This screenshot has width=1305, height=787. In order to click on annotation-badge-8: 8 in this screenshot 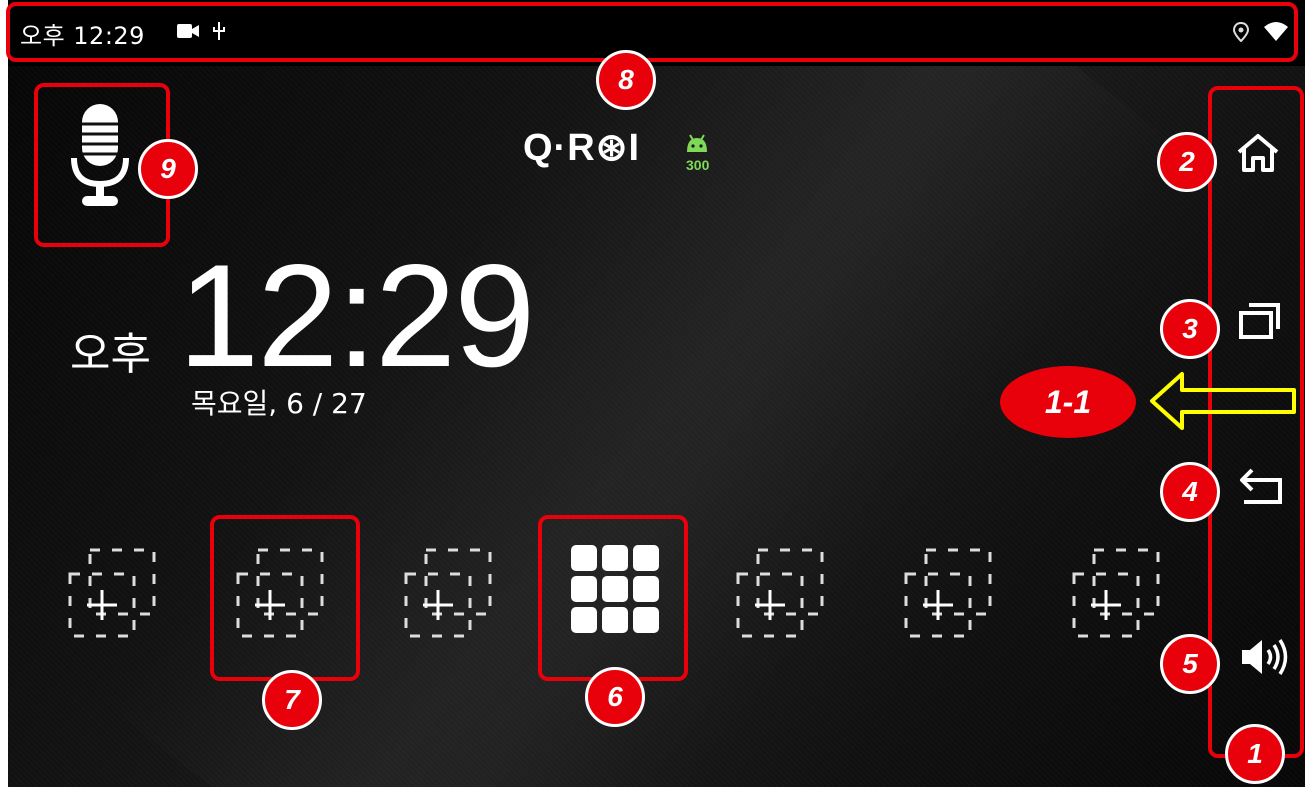, I will do `click(626, 80)`.